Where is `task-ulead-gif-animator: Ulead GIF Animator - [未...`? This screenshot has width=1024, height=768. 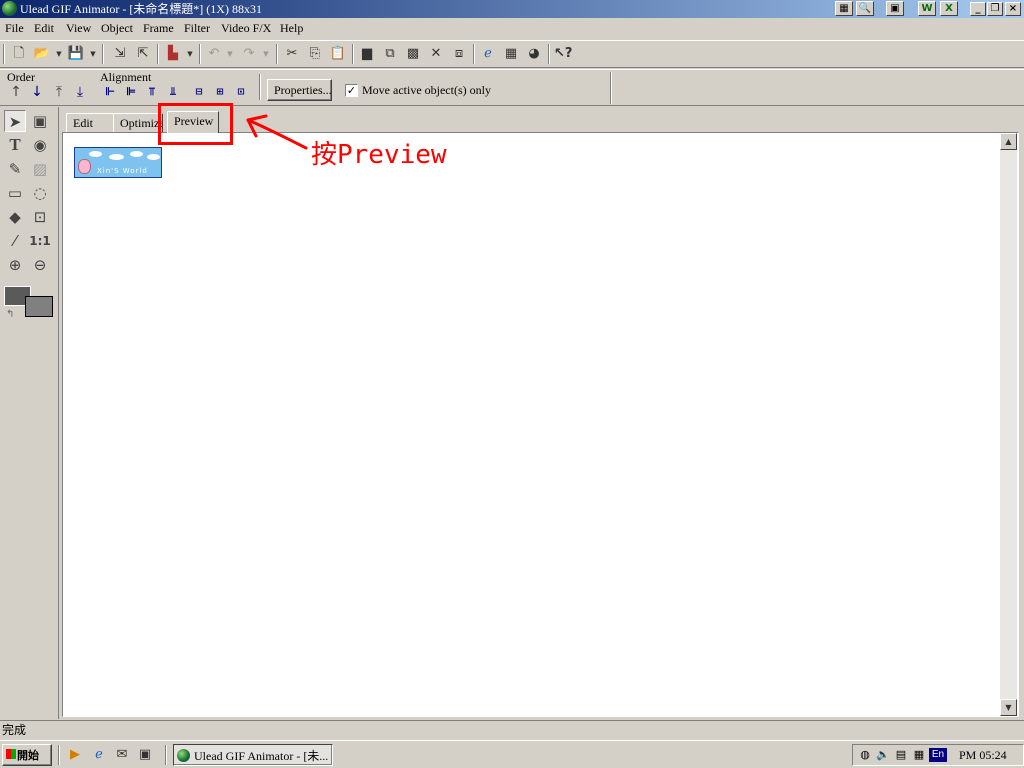
task-ulead-gif-animator: Ulead GIF Animator - [未... is located at coordinates (253, 755).